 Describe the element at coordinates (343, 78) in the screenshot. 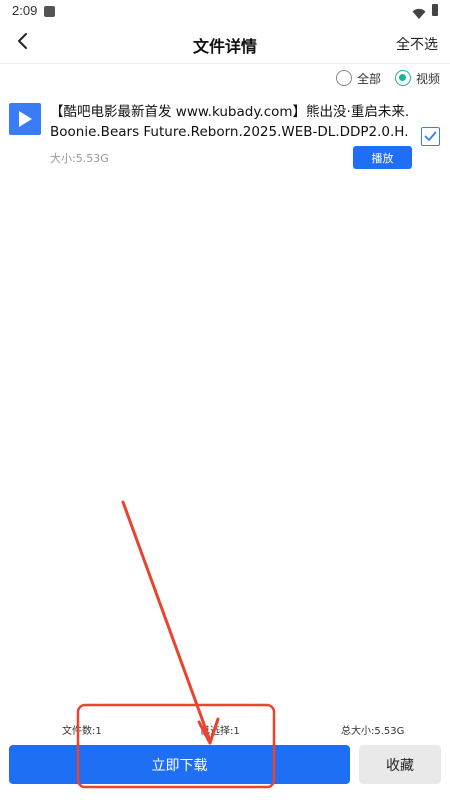

I see `radio-all` at that location.